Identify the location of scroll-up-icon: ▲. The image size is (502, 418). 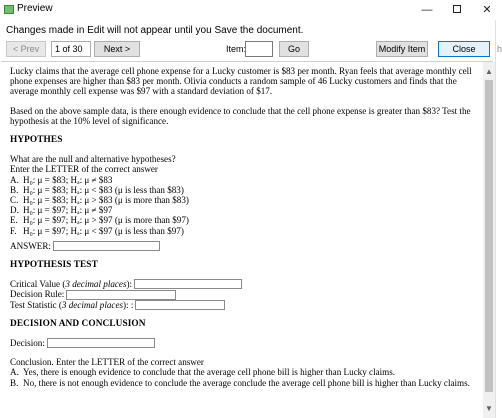
(489, 71).